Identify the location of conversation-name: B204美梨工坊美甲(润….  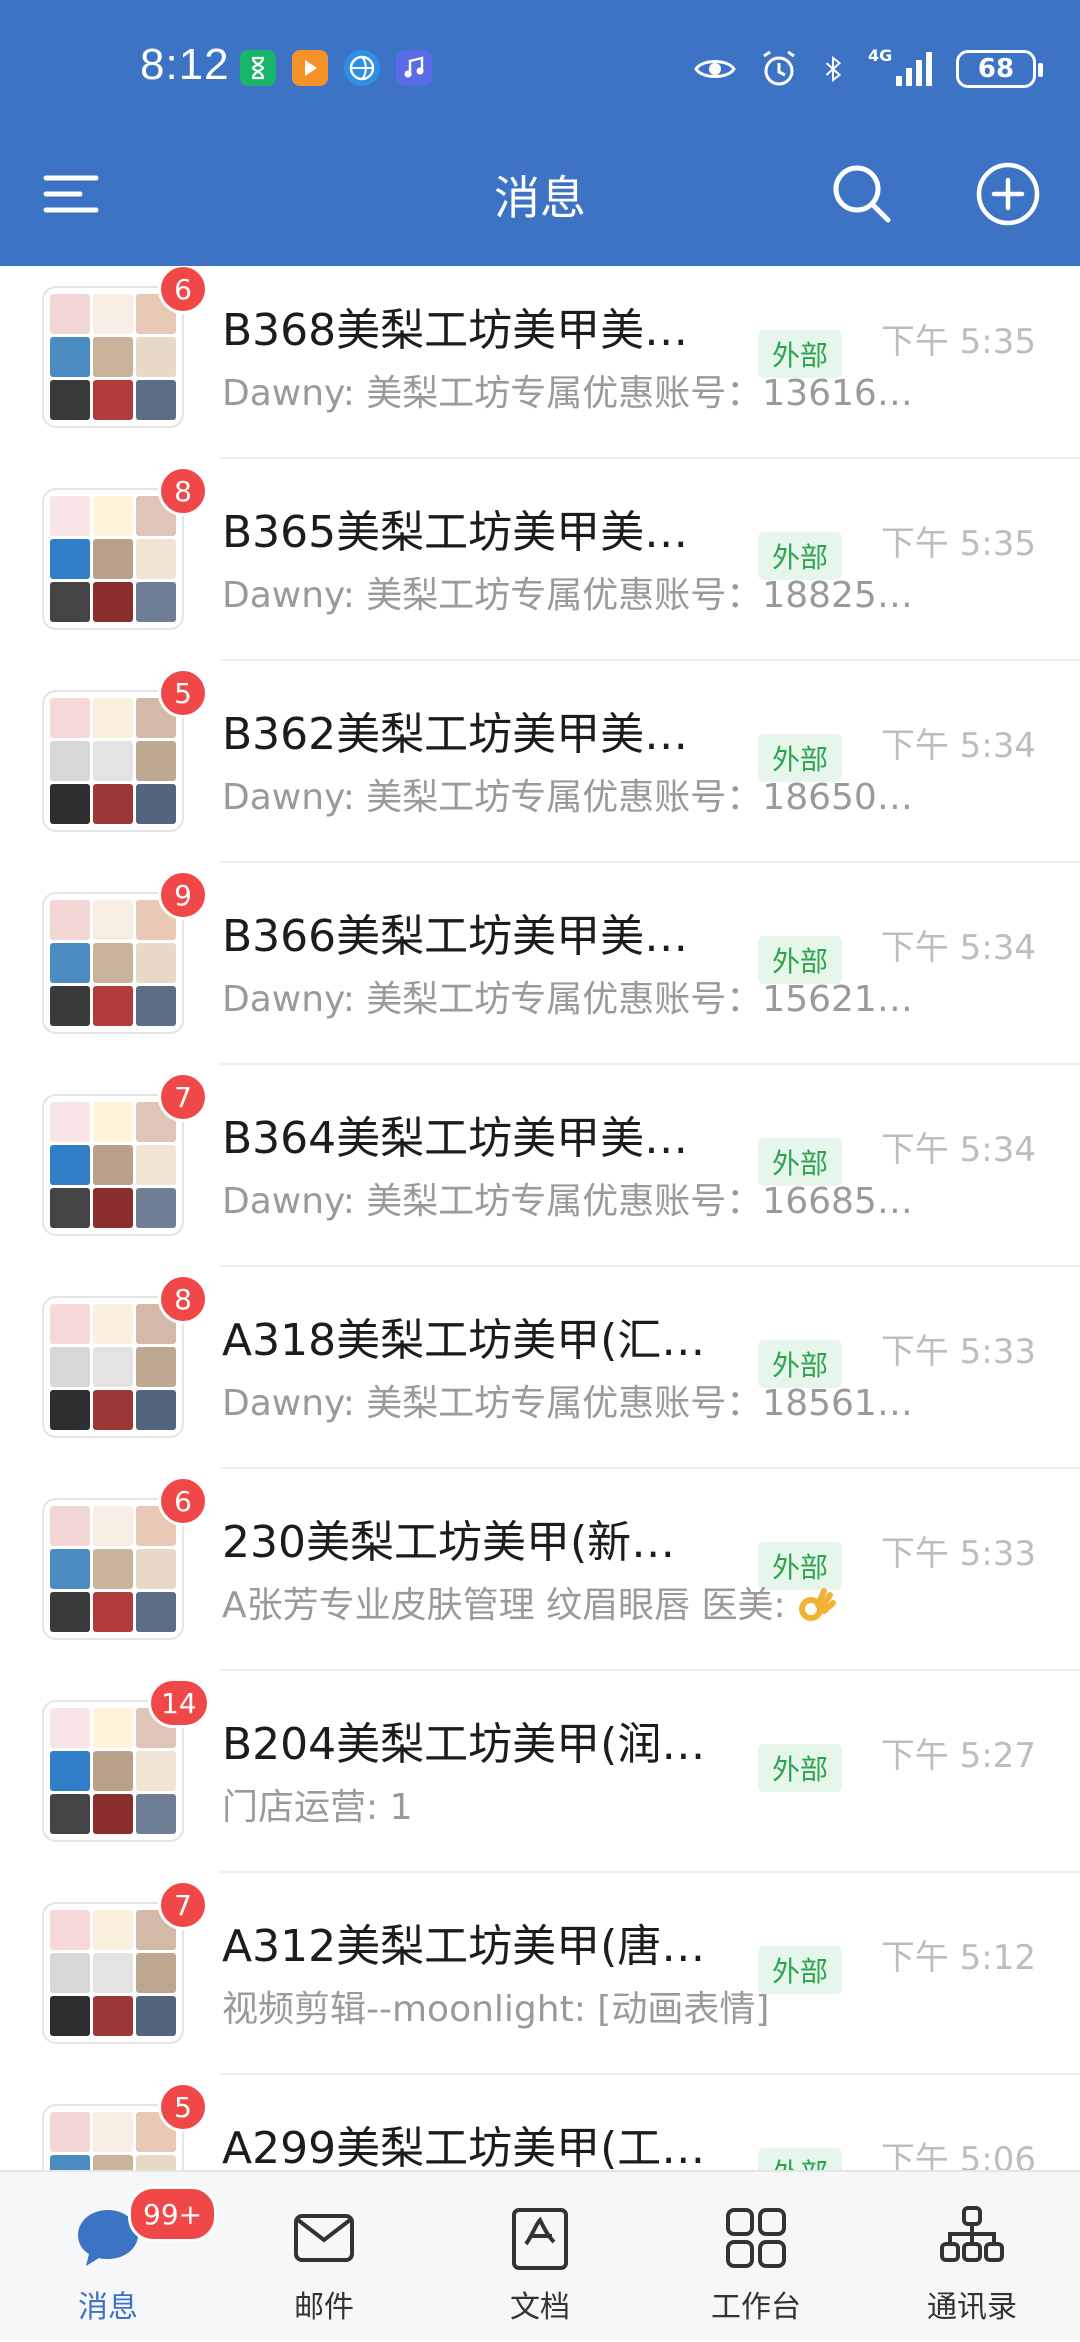
(464, 1744).